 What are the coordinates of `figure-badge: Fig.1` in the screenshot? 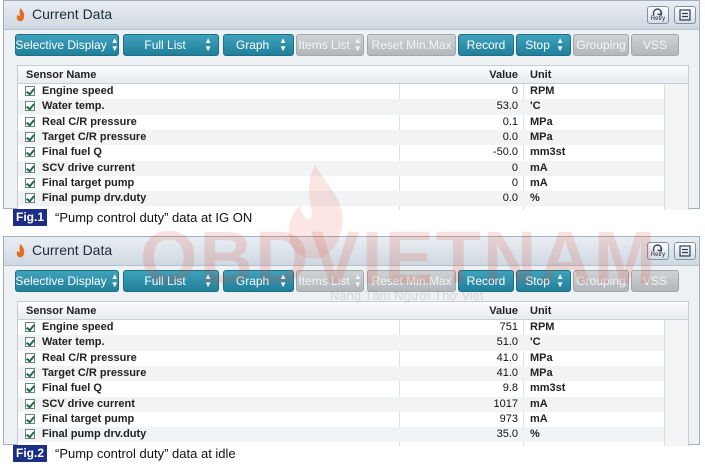 It's located at (30, 217).